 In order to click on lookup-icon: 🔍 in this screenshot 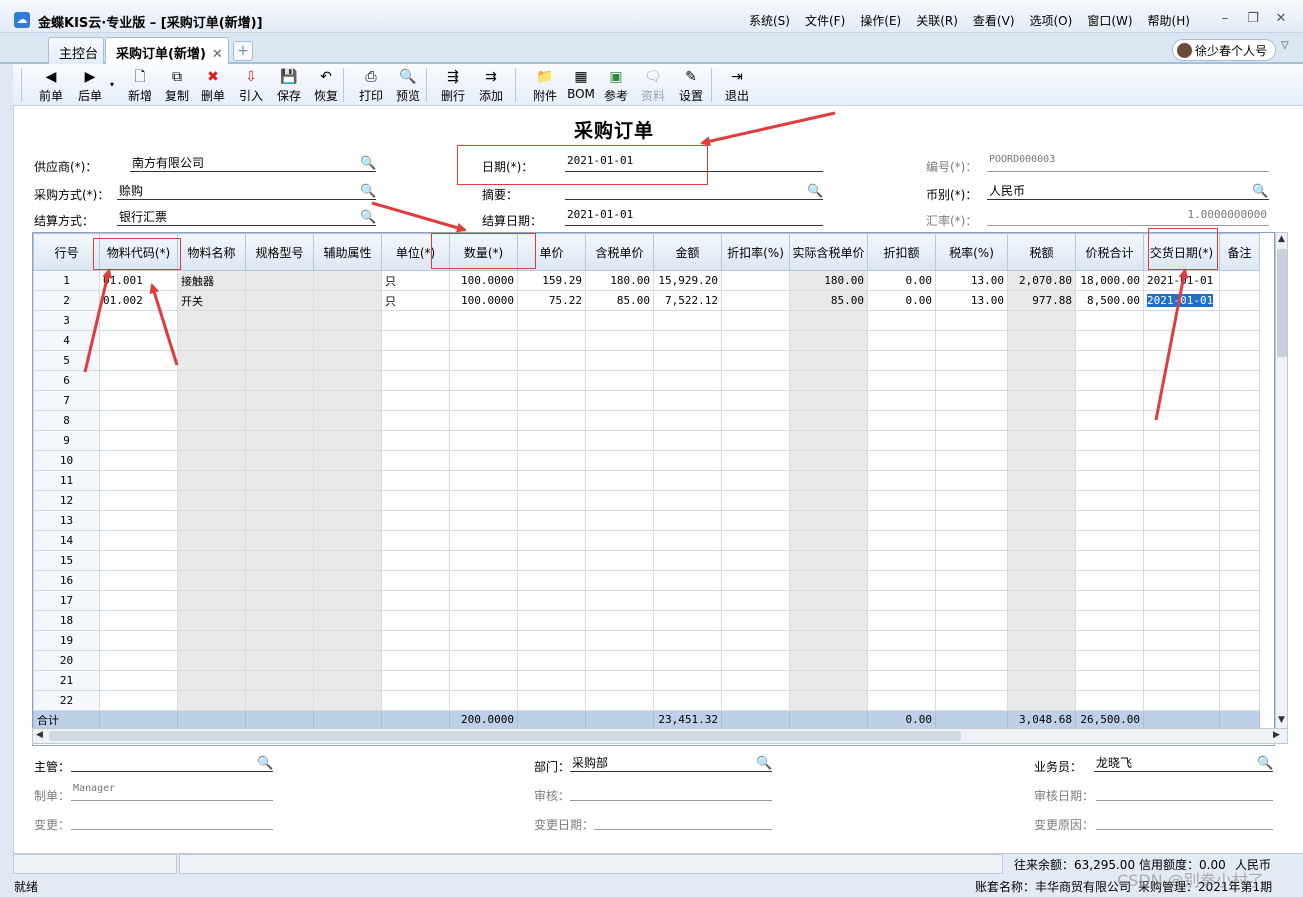, I will do `click(368, 218)`.